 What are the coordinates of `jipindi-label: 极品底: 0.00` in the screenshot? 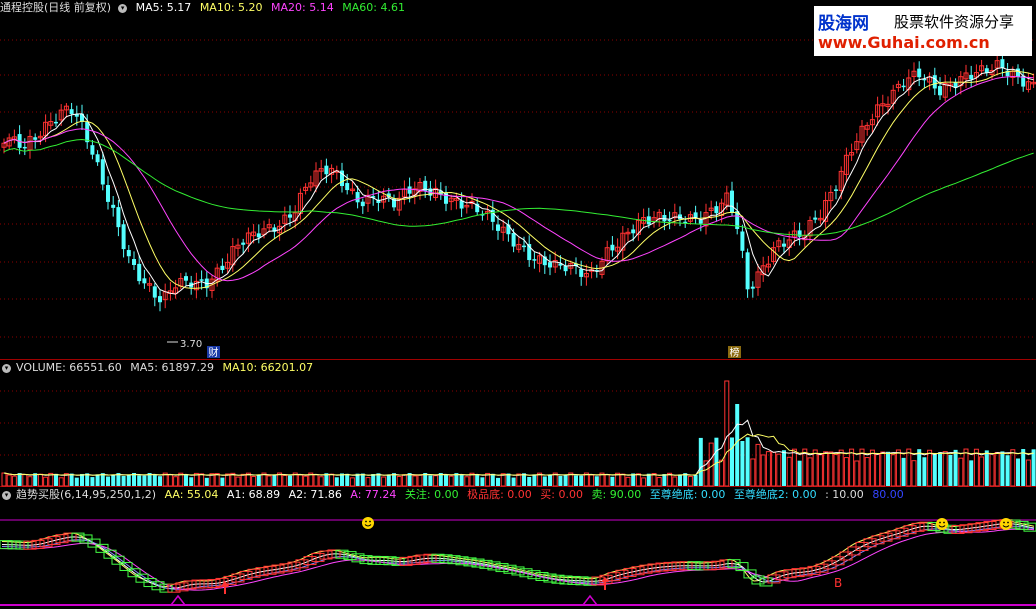 It's located at (499, 494).